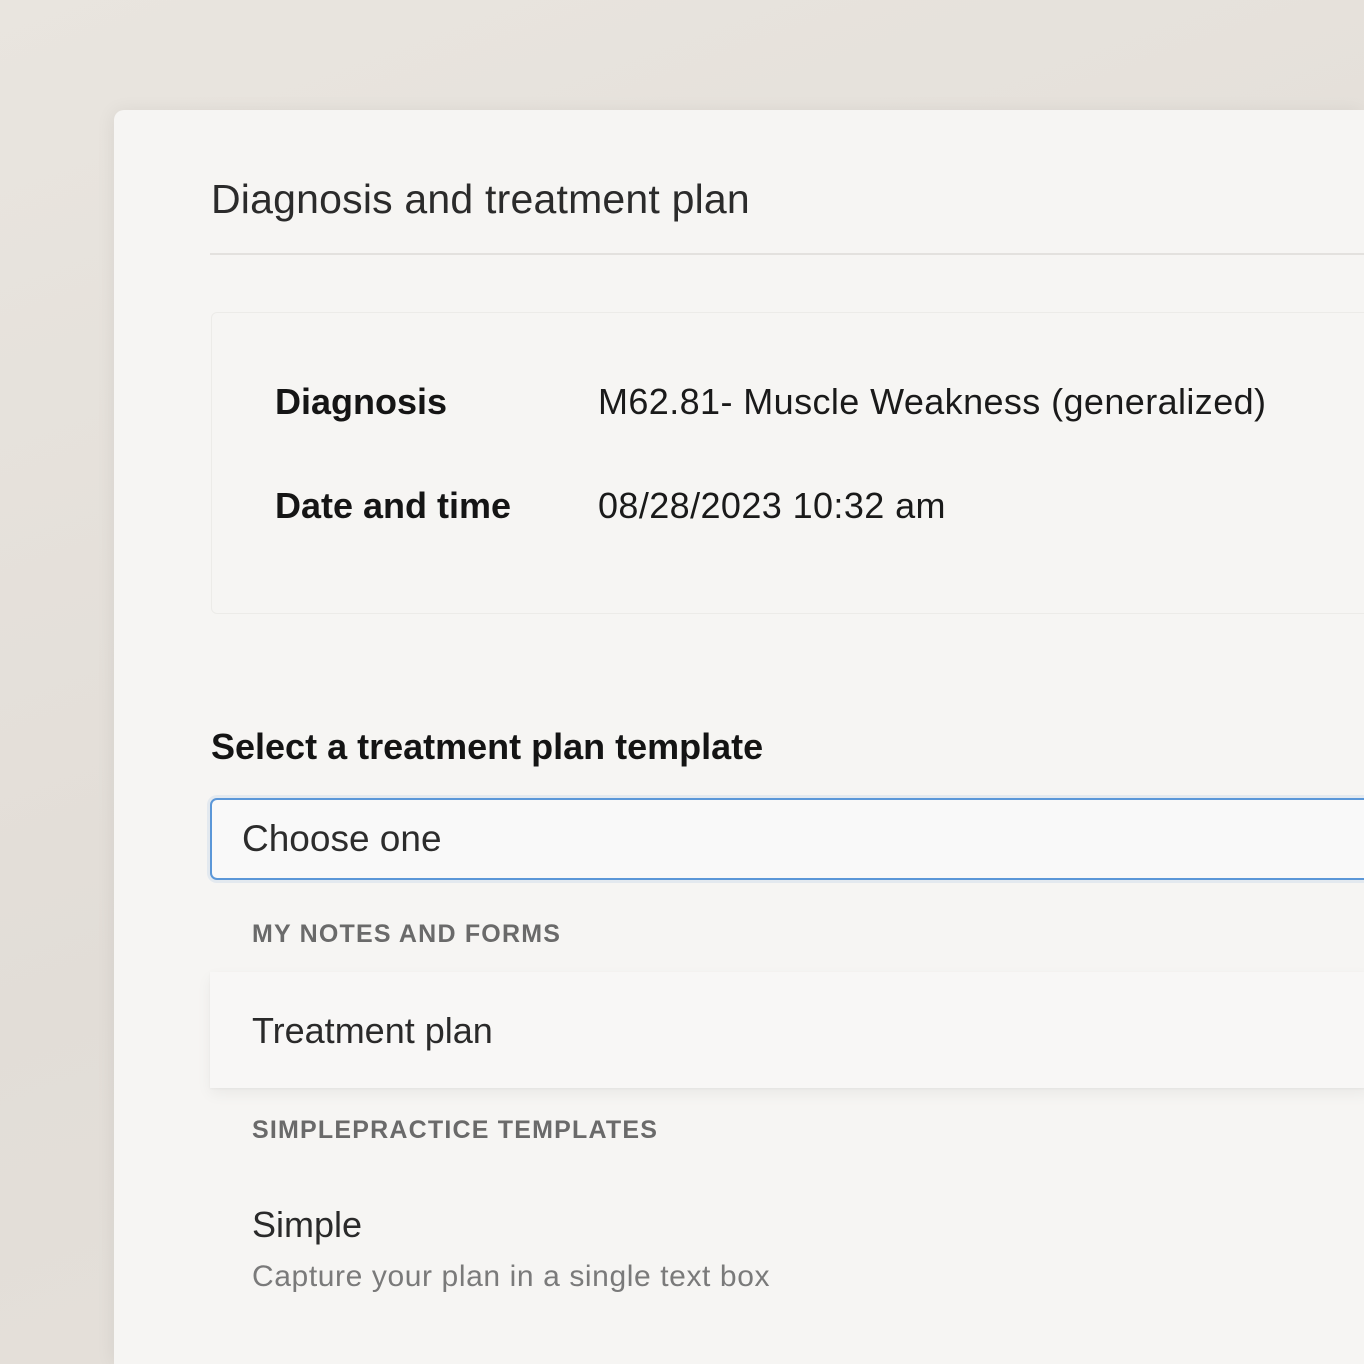 The image size is (1364, 1364). What do you see at coordinates (932, 401) in the screenshot?
I see `diagnosis-value: M62.81- Muscle Weakness (generalized)` at bounding box center [932, 401].